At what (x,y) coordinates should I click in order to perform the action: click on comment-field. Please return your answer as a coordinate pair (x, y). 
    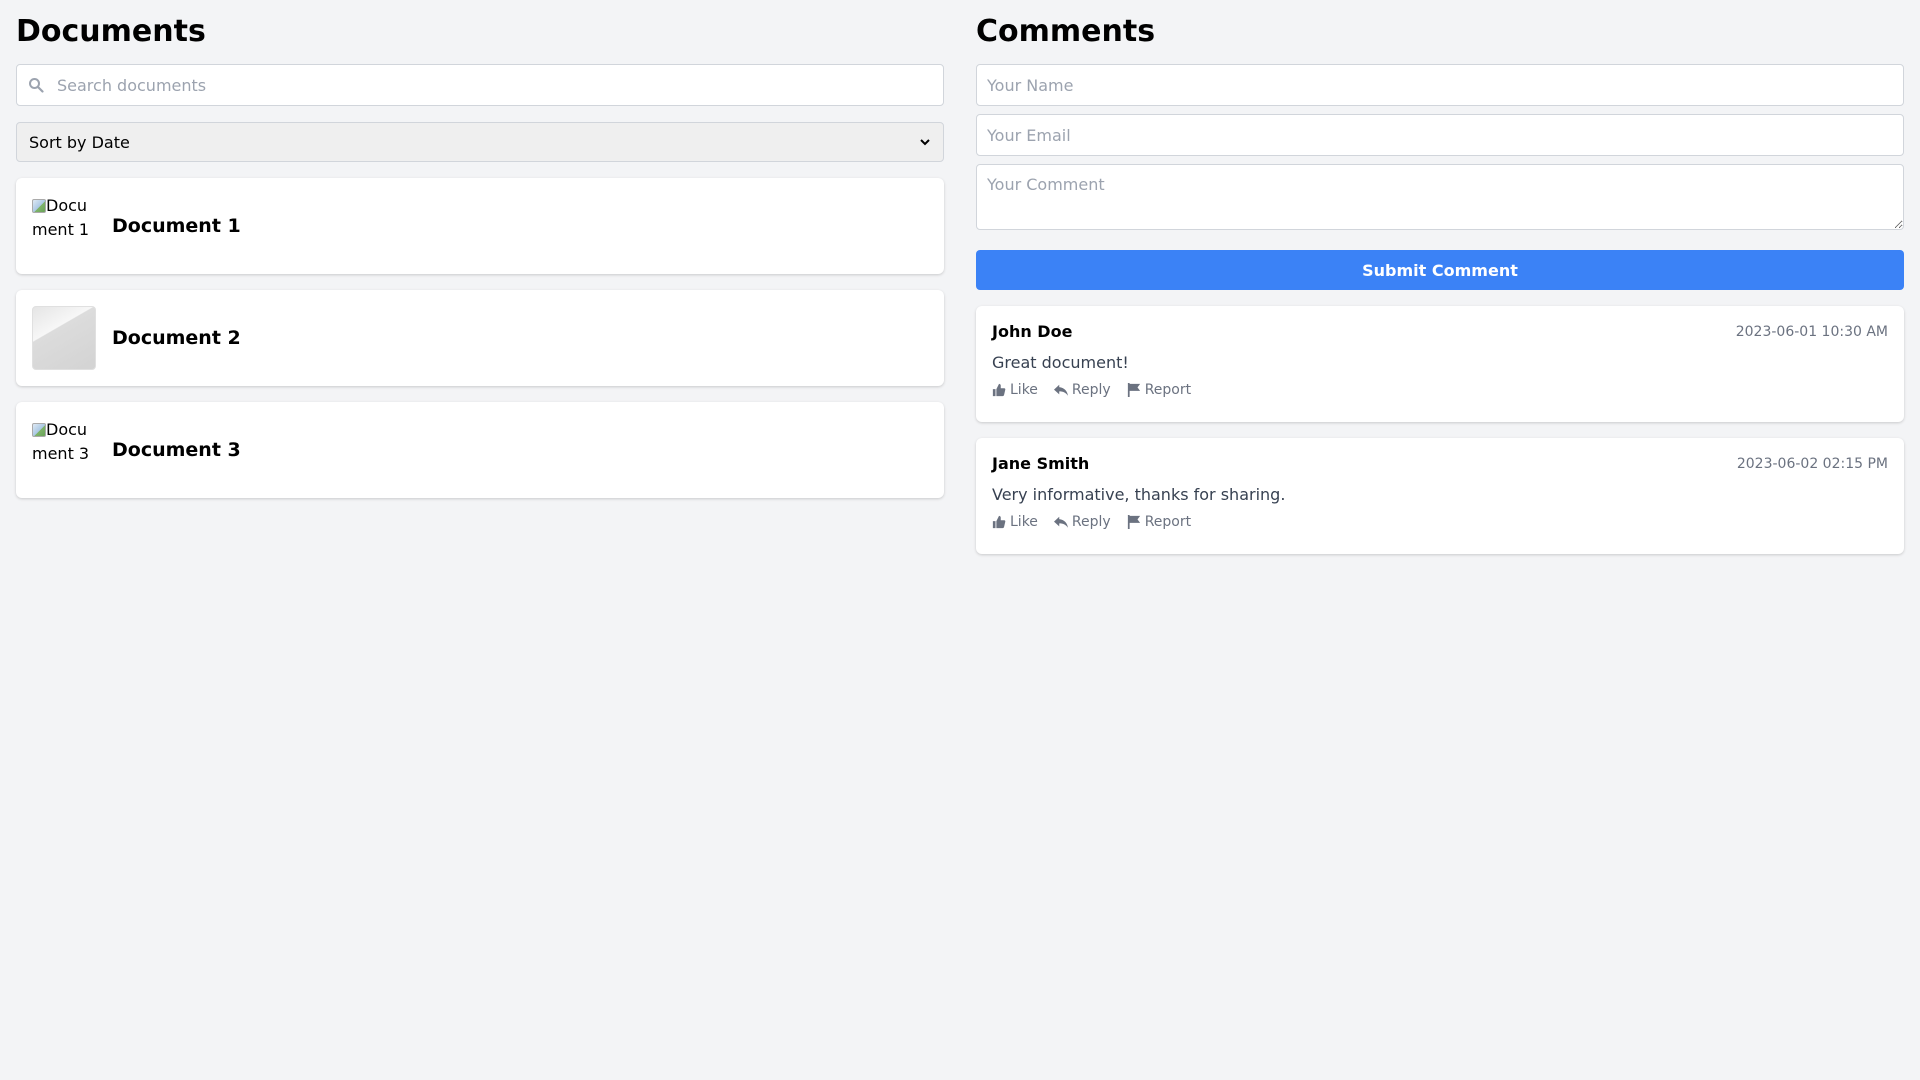
    Looking at the image, I should click on (1440, 197).